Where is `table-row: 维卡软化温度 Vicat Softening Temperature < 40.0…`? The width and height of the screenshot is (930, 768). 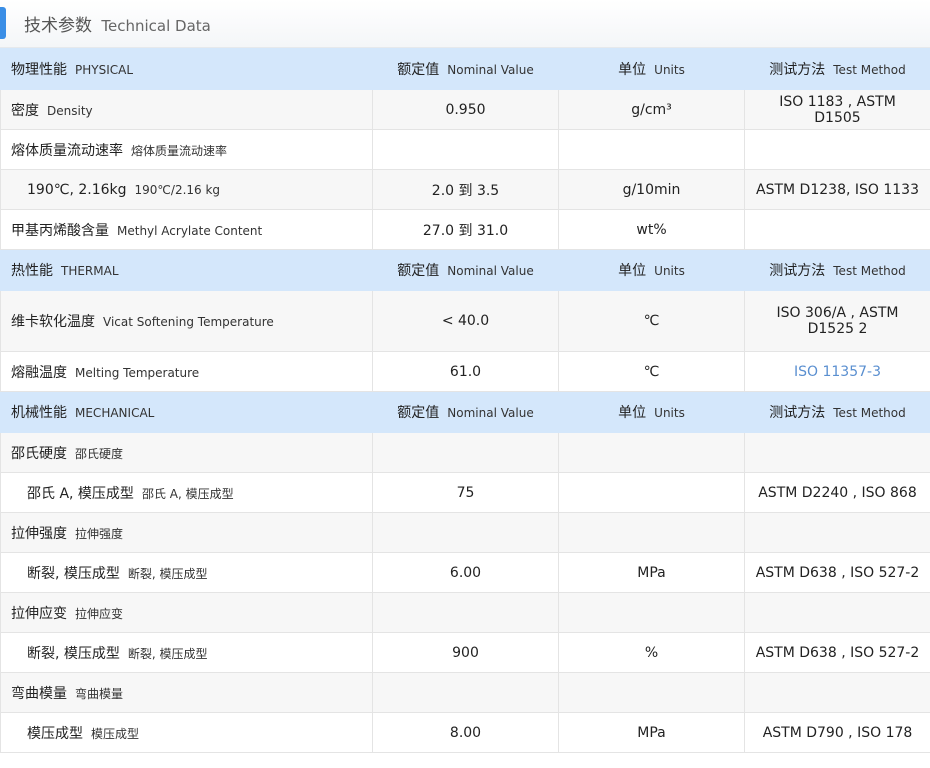 table-row: 维卡软化温度 Vicat Softening Temperature < 40.0… is located at coordinates (465, 321).